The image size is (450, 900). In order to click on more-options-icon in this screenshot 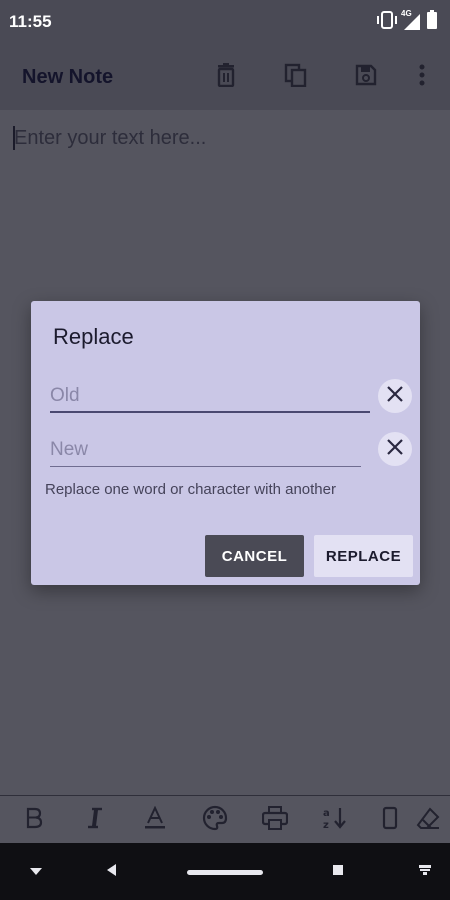, I will do `click(422, 77)`.